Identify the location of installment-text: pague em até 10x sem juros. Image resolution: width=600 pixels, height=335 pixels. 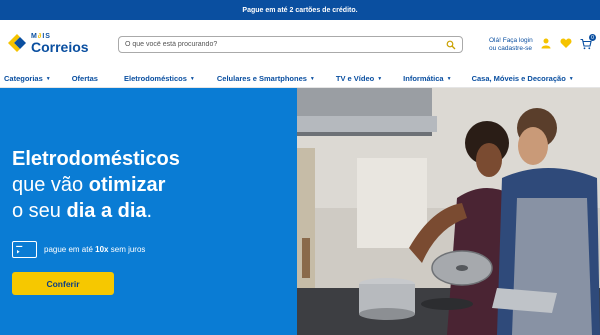
(95, 249).